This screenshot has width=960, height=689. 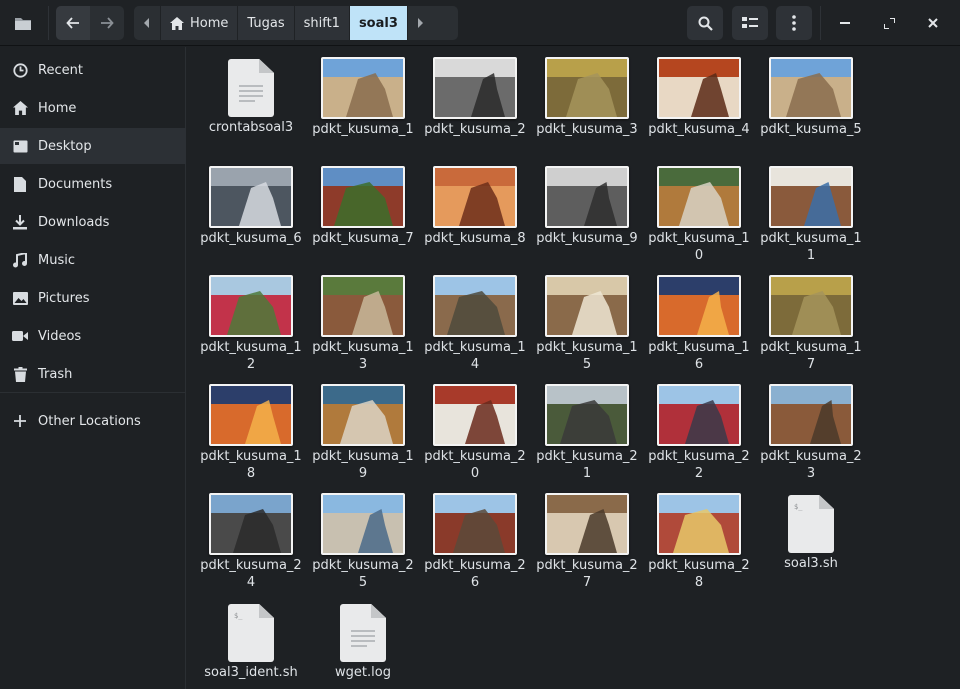 I want to click on file-item: pdkt_kusuma_14, so click(x=475, y=329).